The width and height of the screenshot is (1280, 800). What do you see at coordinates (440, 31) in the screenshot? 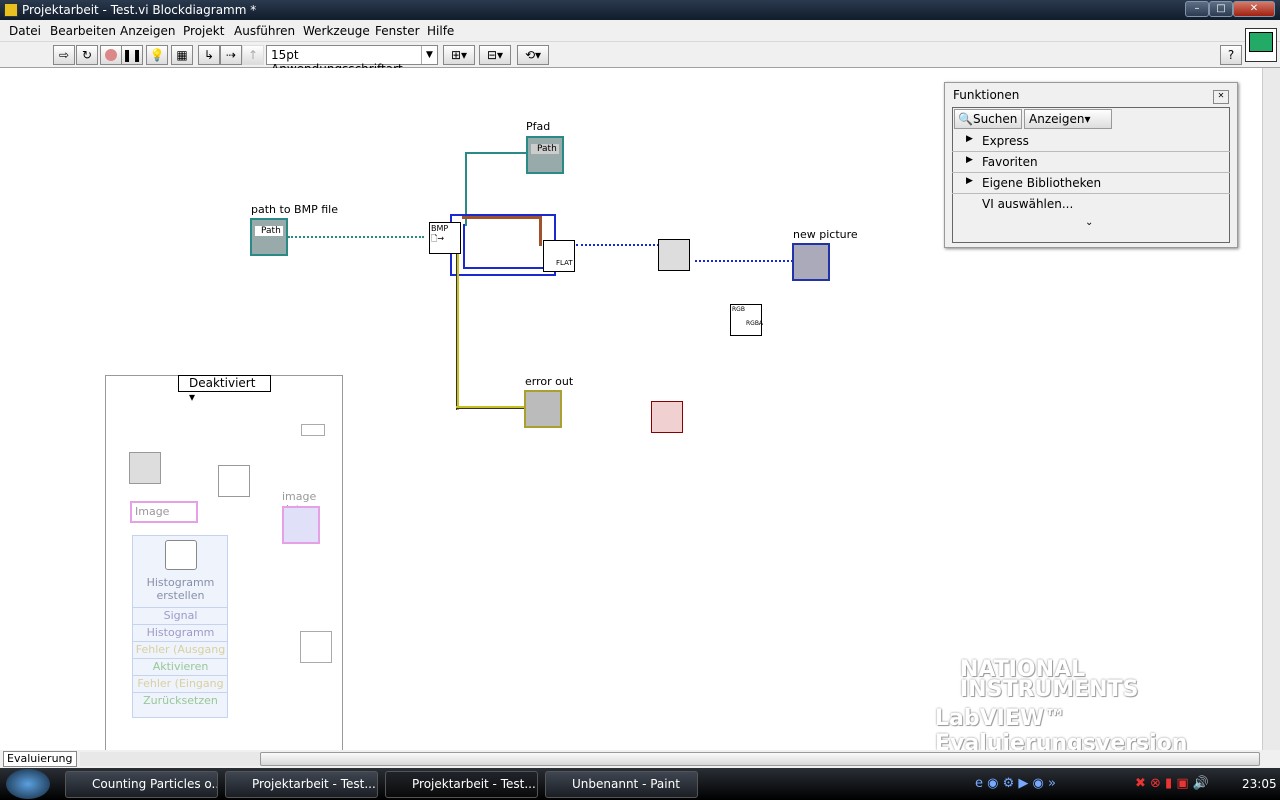
I see `menu-hilfe: Hilfe` at bounding box center [440, 31].